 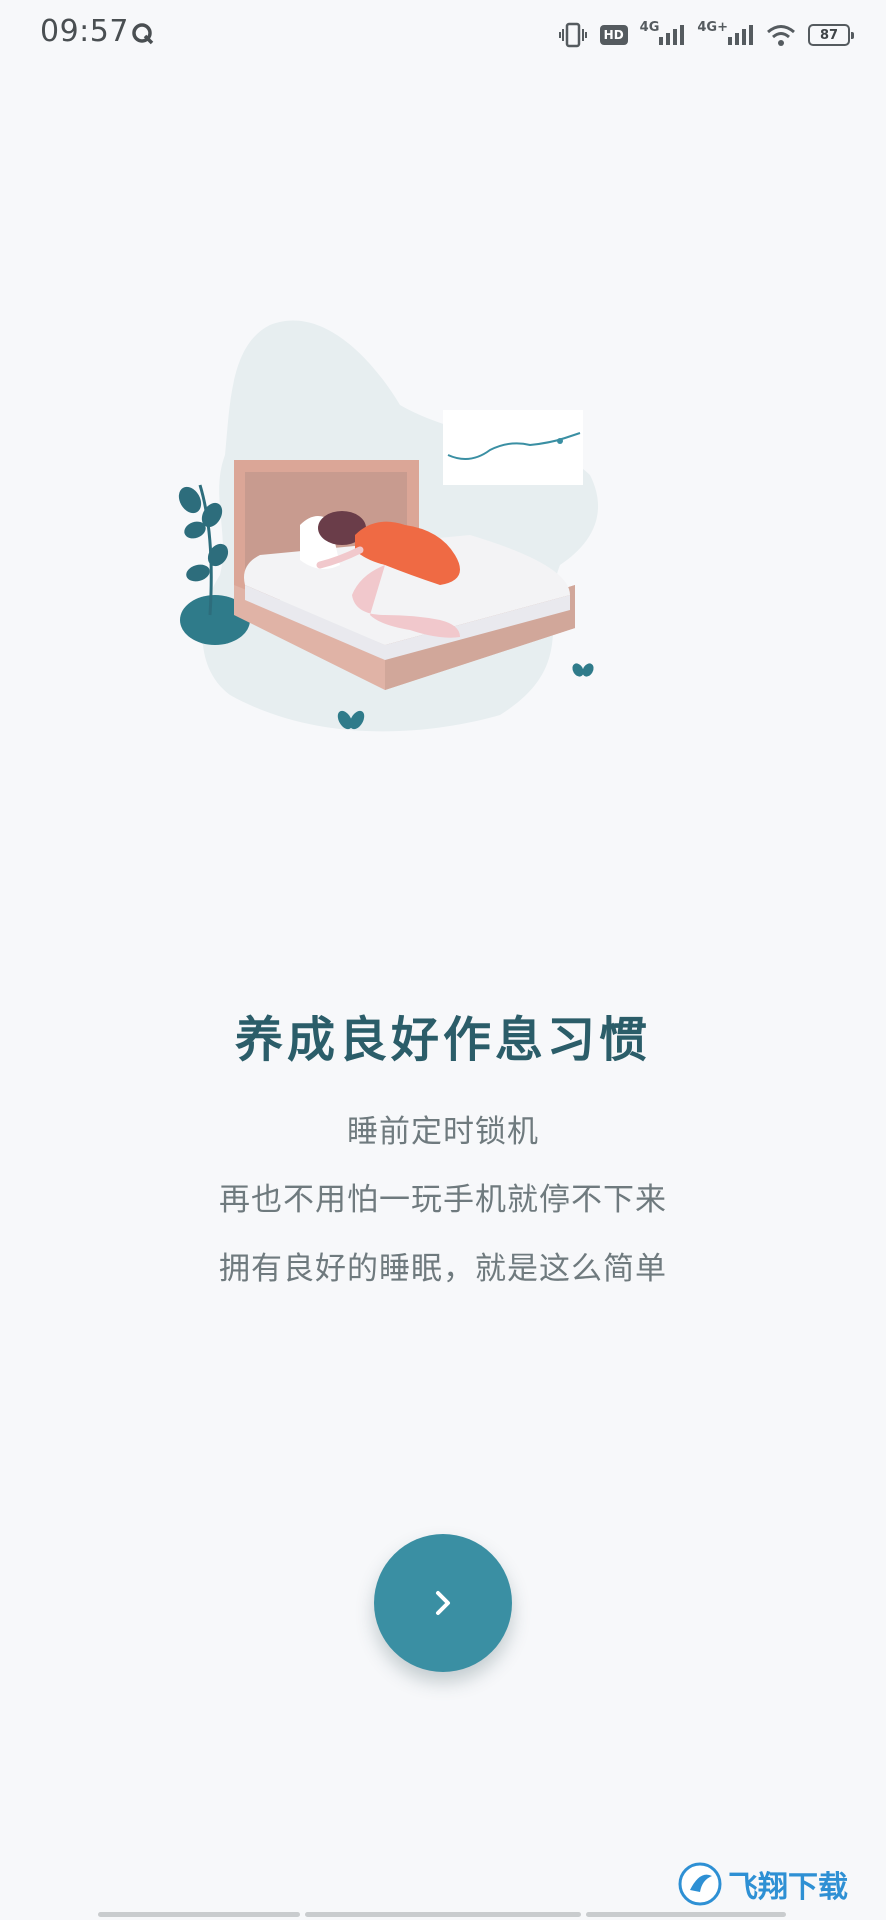 I want to click on onboarding-desc-line-3: 拥有良好的睡眠，就是这么简单, so click(x=443, y=1269).